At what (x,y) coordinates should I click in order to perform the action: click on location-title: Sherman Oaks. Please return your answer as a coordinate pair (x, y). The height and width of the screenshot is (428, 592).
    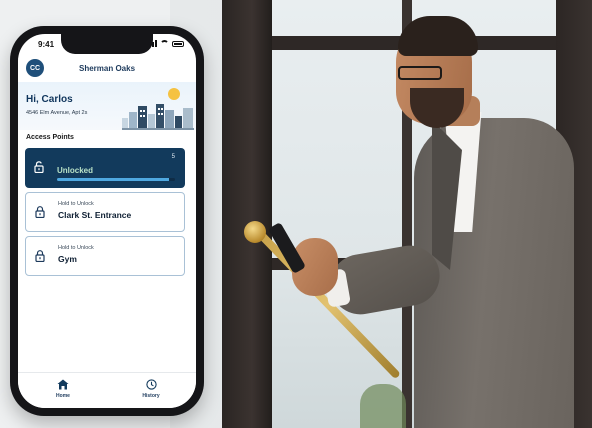
    Looking at the image, I should click on (107, 68).